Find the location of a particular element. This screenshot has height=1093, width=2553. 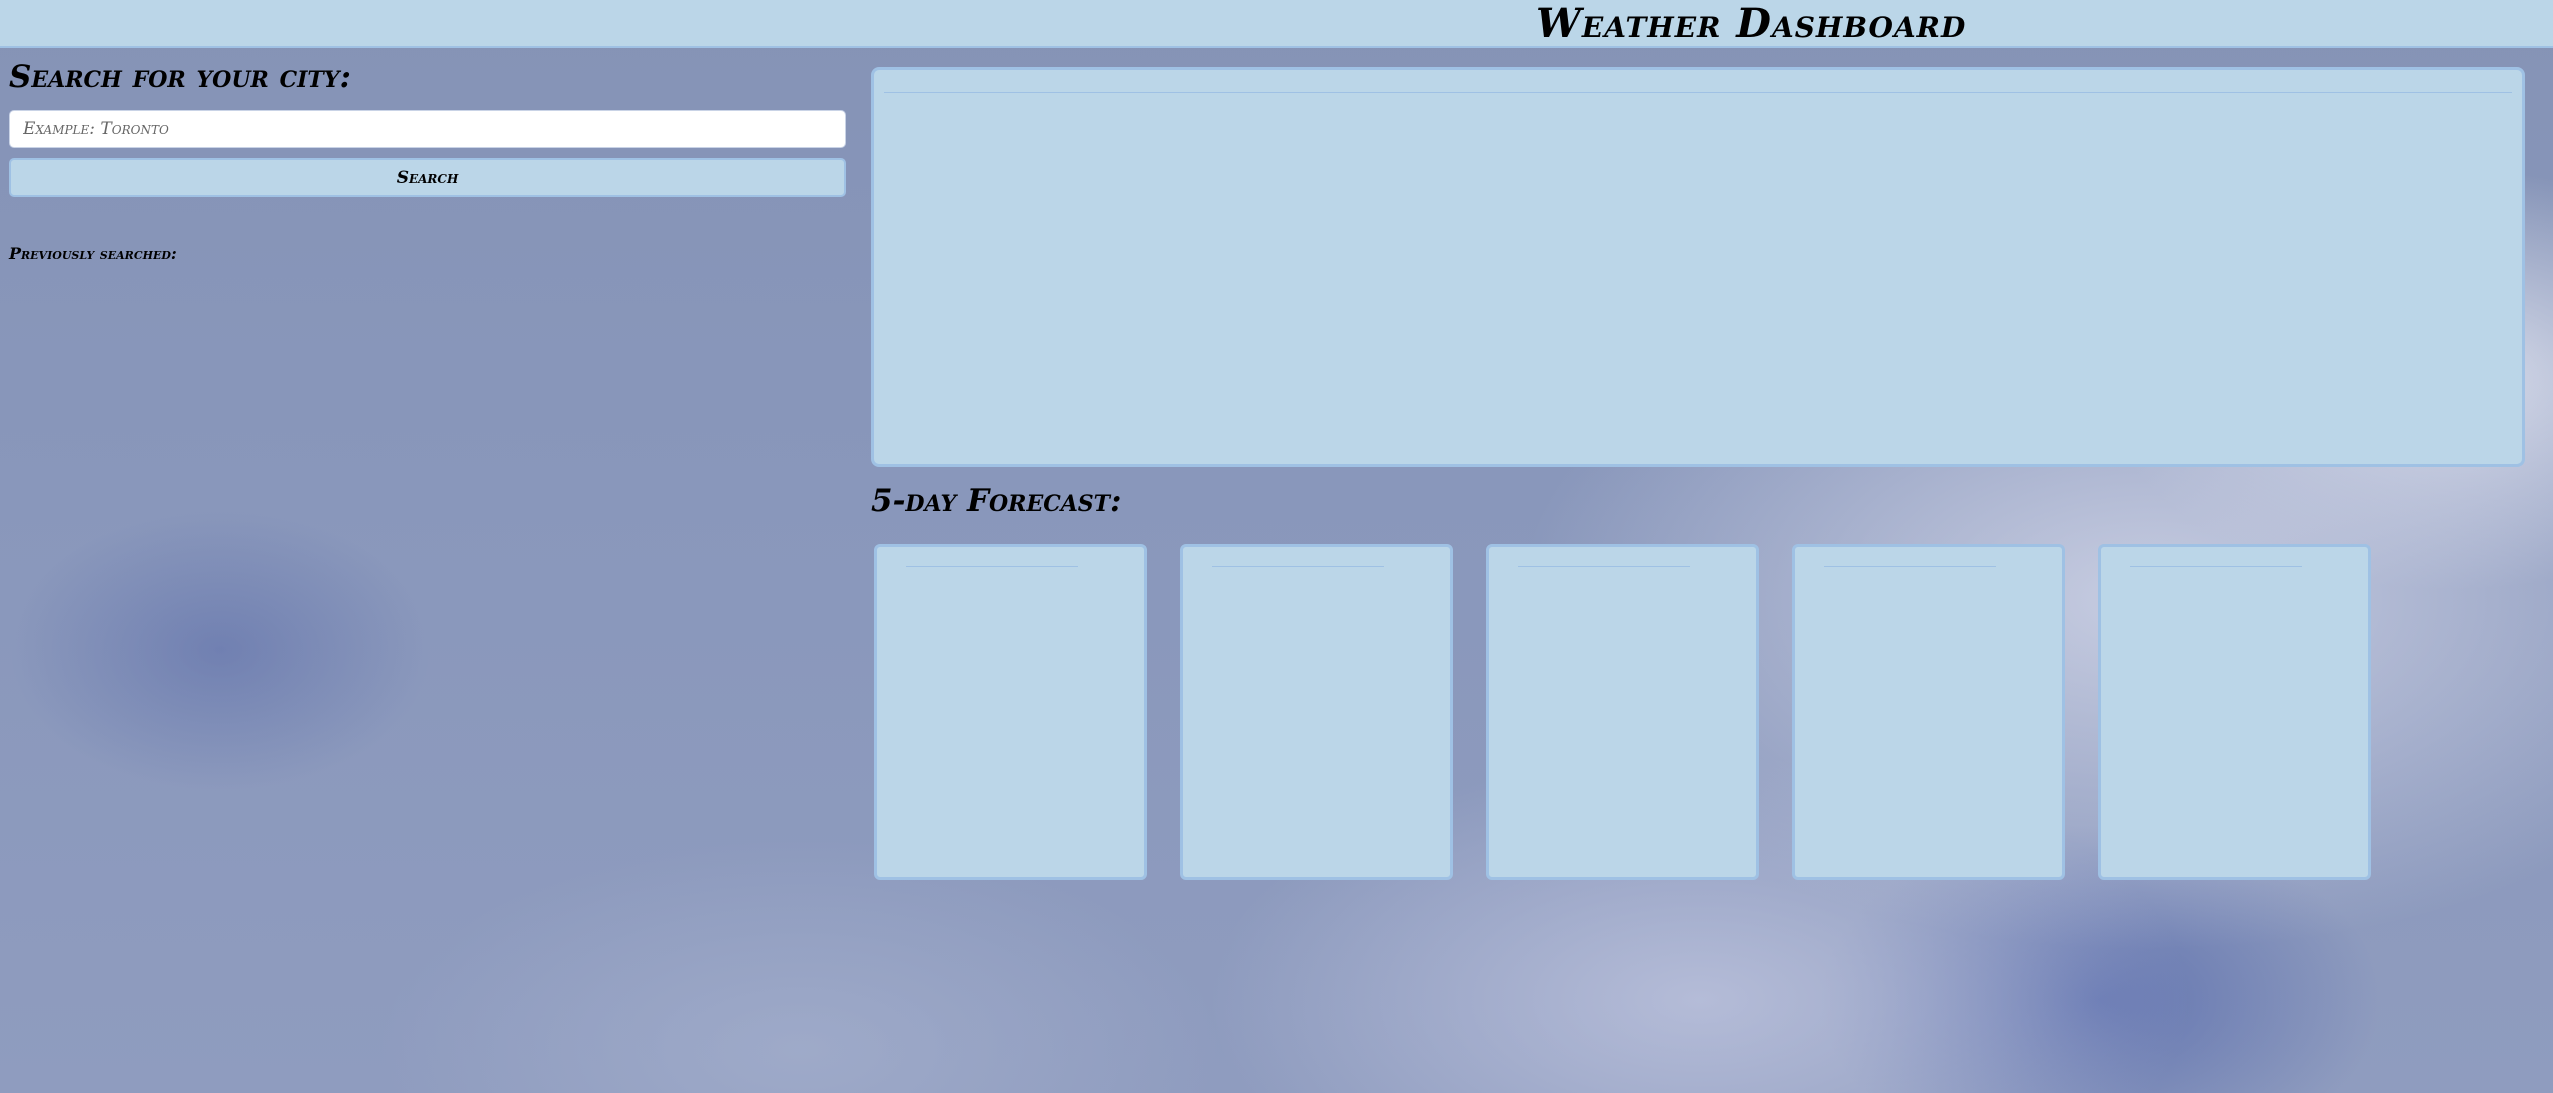

search-heading: Search for your city: is located at coordinates (180, 77).